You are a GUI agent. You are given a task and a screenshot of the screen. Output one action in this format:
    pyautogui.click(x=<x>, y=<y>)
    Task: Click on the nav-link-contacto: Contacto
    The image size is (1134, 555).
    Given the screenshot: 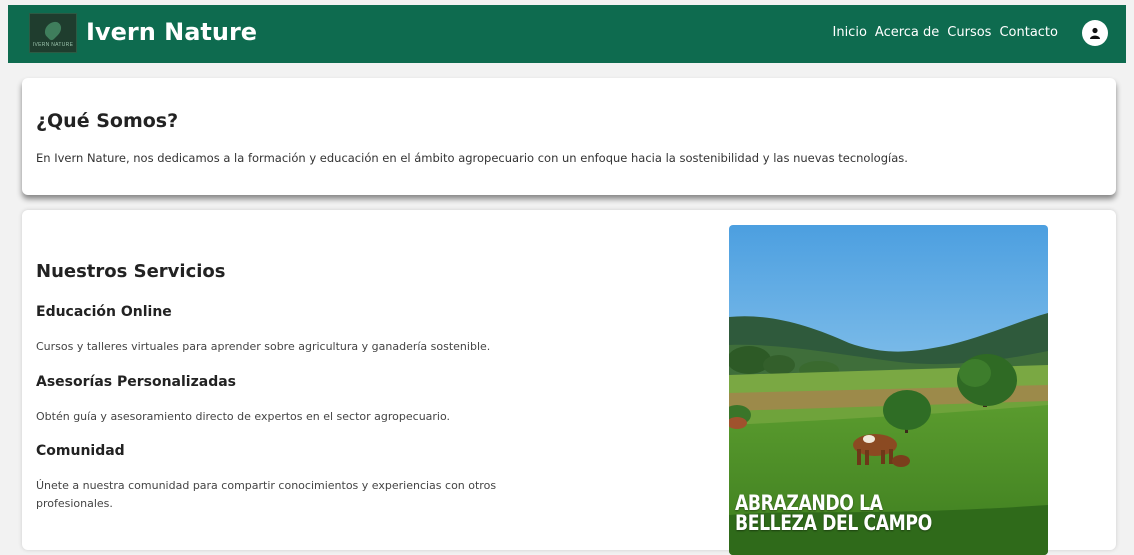 What is the action you would take?
    pyautogui.click(x=1028, y=32)
    